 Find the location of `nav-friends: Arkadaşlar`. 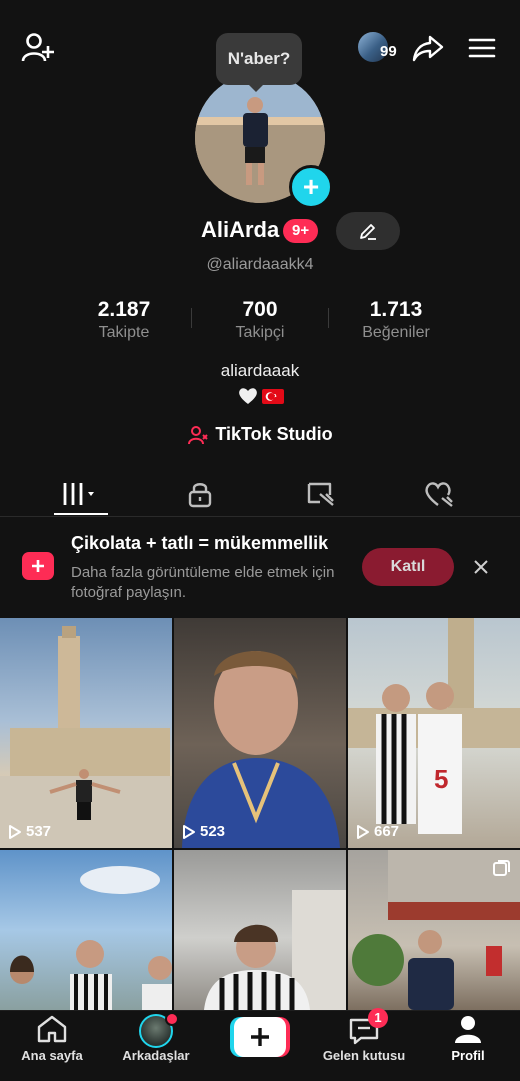

nav-friends: Arkadaşlar is located at coordinates (156, 1043).